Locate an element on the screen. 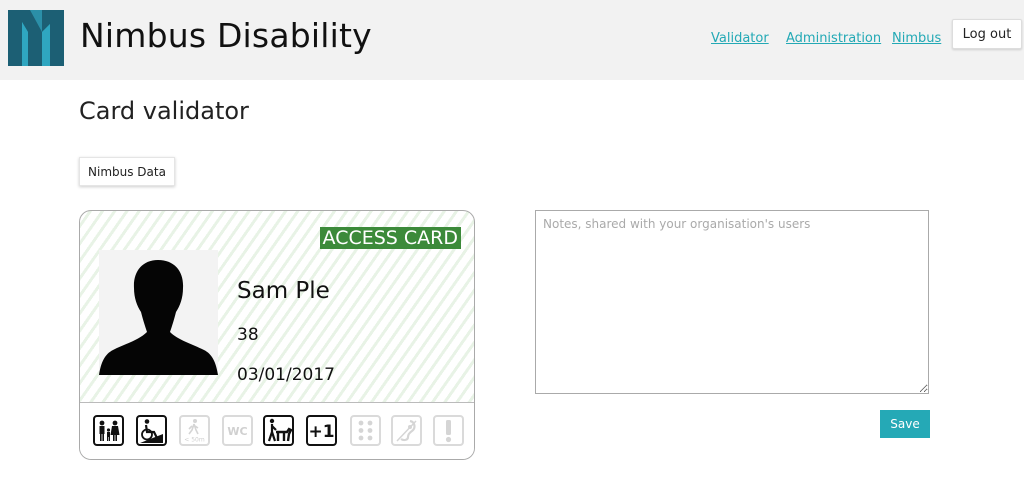 This screenshot has height=485, width=1024. svg-text: WC is located at coordinates (237, 431).